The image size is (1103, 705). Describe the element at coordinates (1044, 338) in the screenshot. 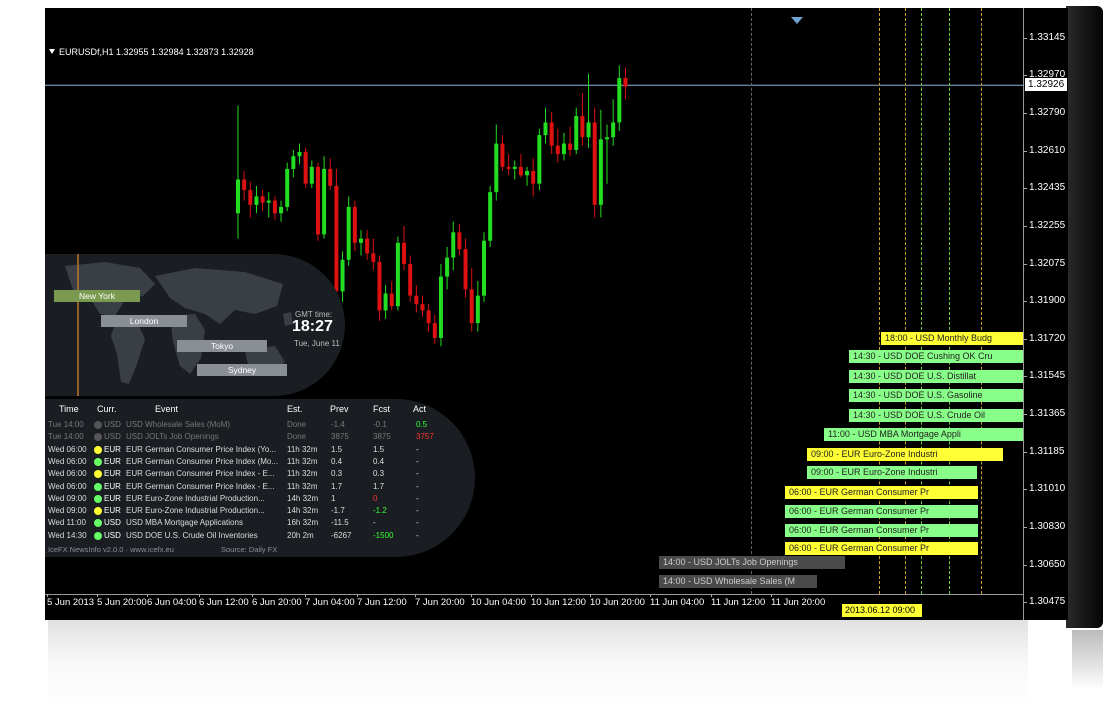

I see `price-label: 1.31720` at that location.